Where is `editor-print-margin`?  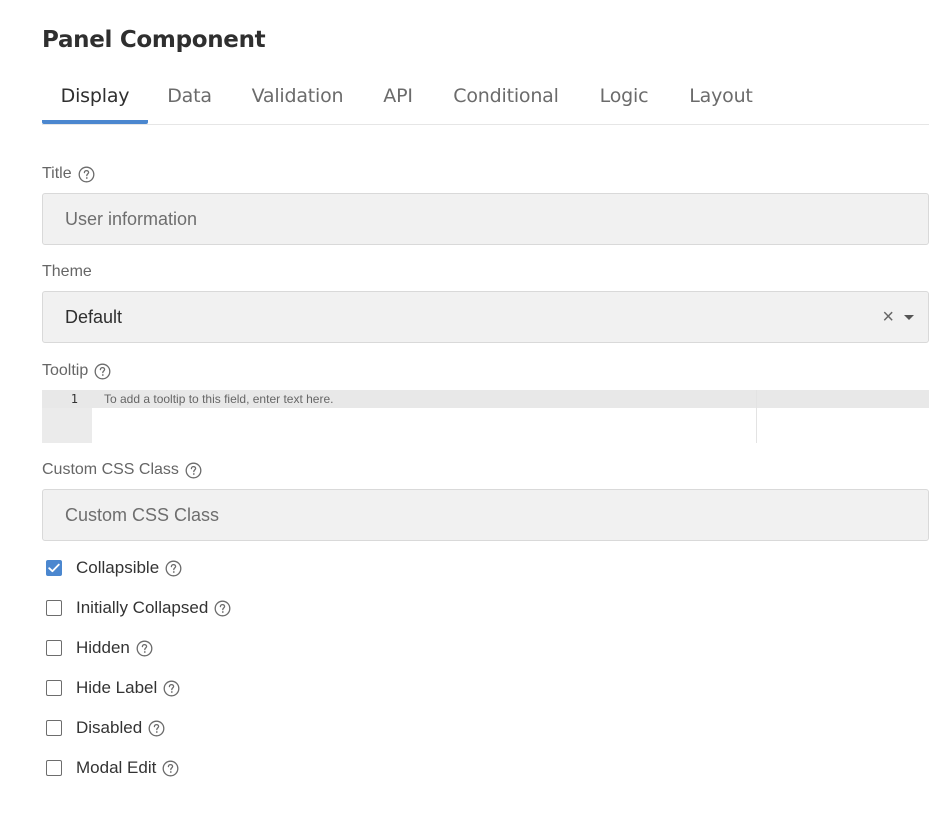
editor-print-margin is located at coordinates (756, 416).